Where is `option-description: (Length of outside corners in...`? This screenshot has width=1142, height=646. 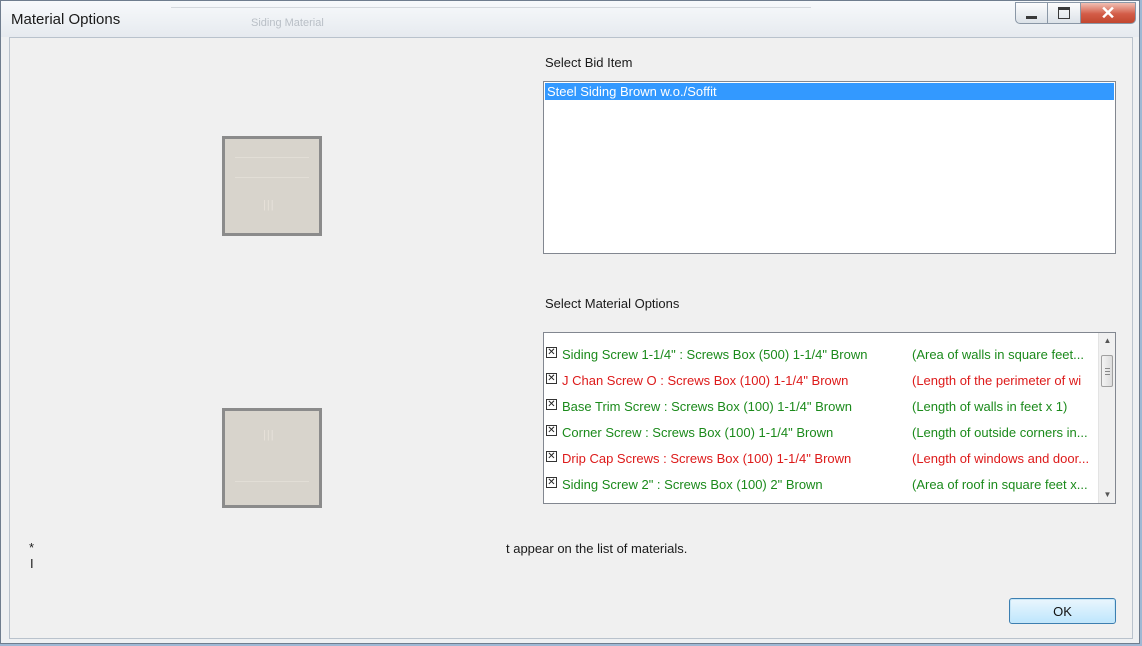
option-description: (Length of outside corners in... is located at coordinates (1000, 432).